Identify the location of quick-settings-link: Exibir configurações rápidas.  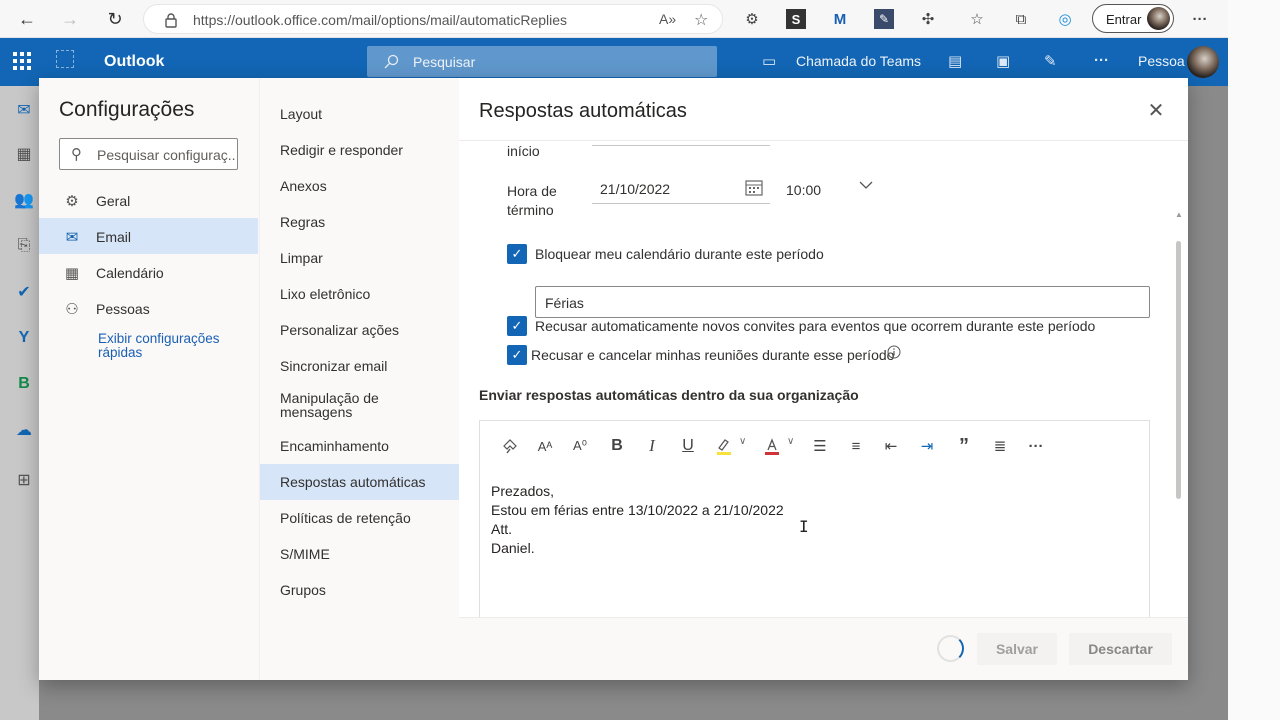
(173, 346).